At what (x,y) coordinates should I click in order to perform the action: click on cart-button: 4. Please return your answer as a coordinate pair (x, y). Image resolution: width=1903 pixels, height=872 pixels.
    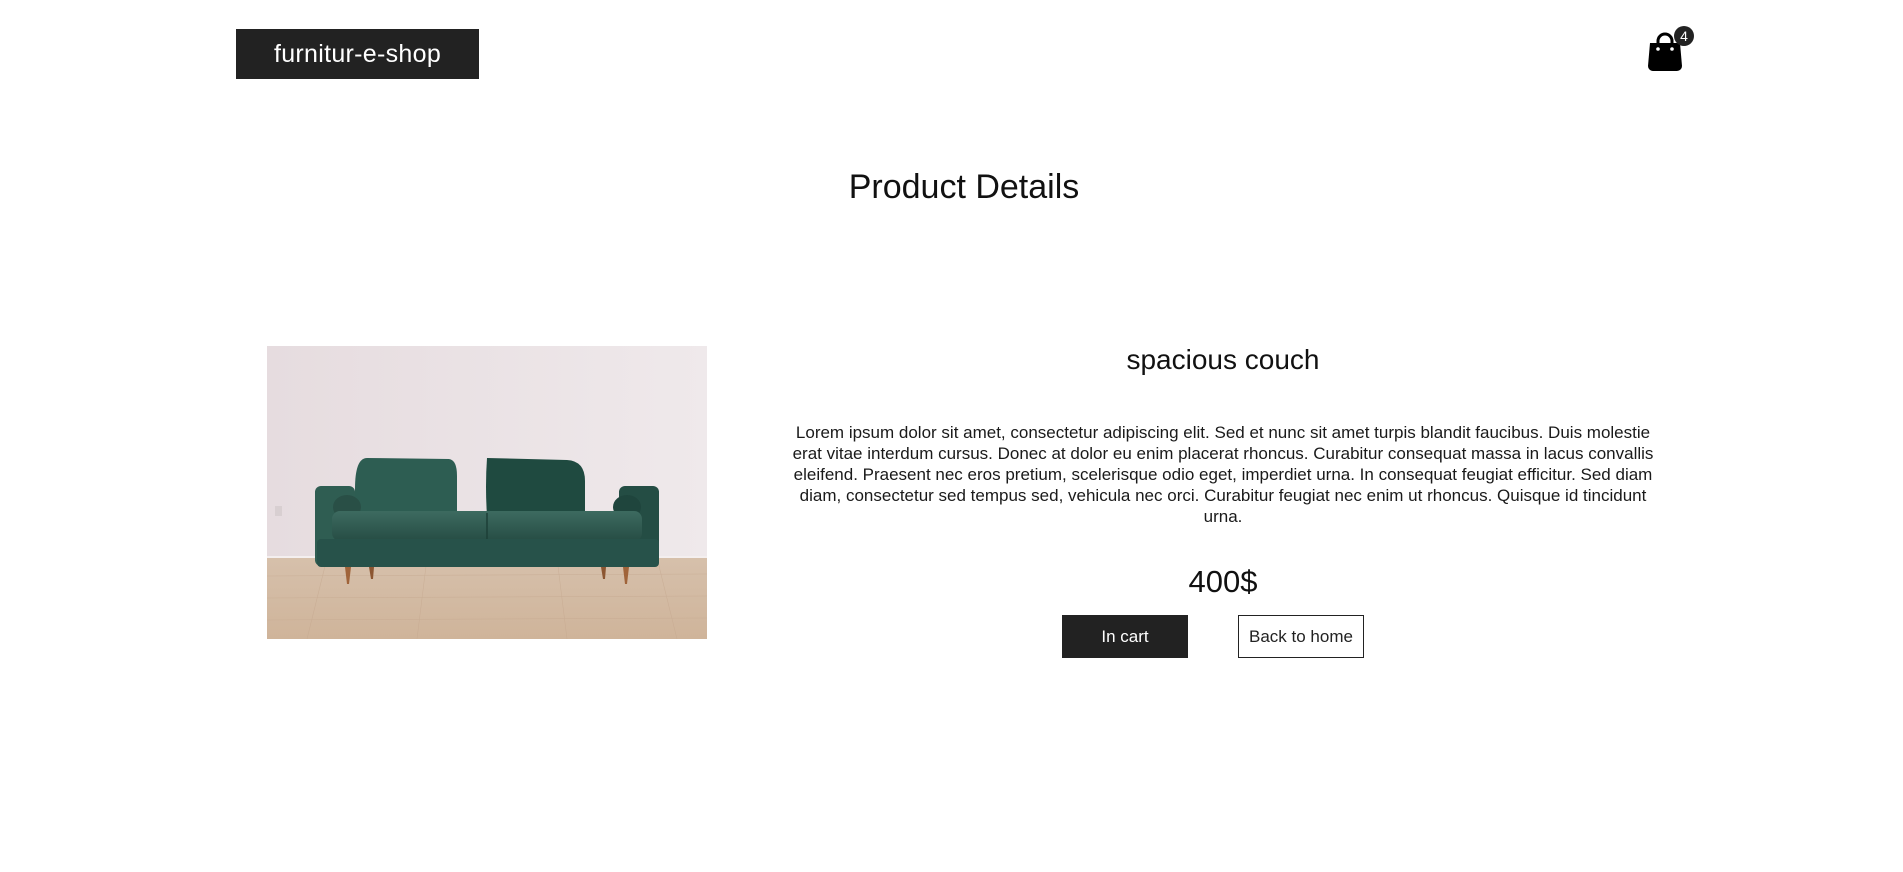
    Looking at the image, I should click on (1670, 50).